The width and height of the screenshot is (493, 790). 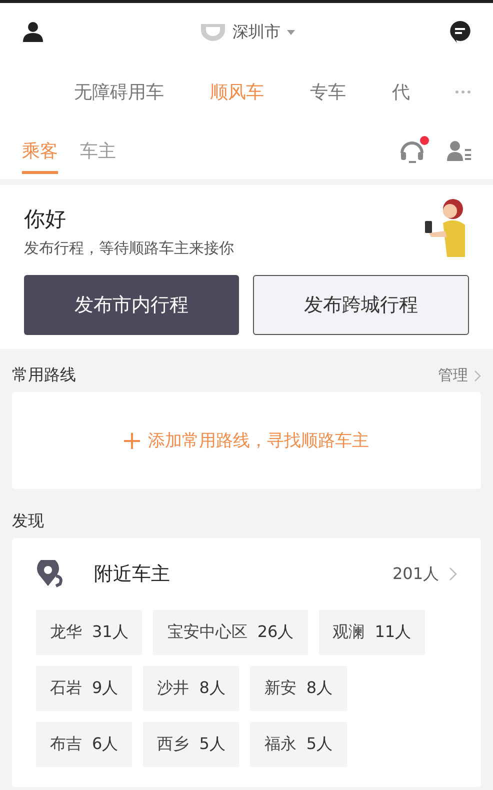 I want to click on area-name: 石岩, so click(x=66, y=688).